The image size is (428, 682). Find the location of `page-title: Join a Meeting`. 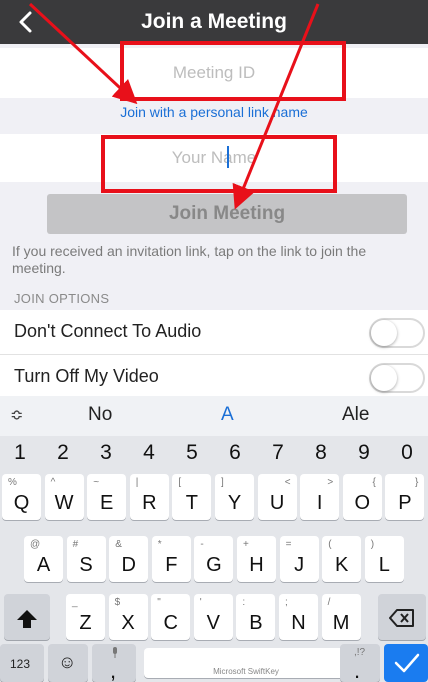

page-title: Join a Meeting is located at coordinates (214, 21).